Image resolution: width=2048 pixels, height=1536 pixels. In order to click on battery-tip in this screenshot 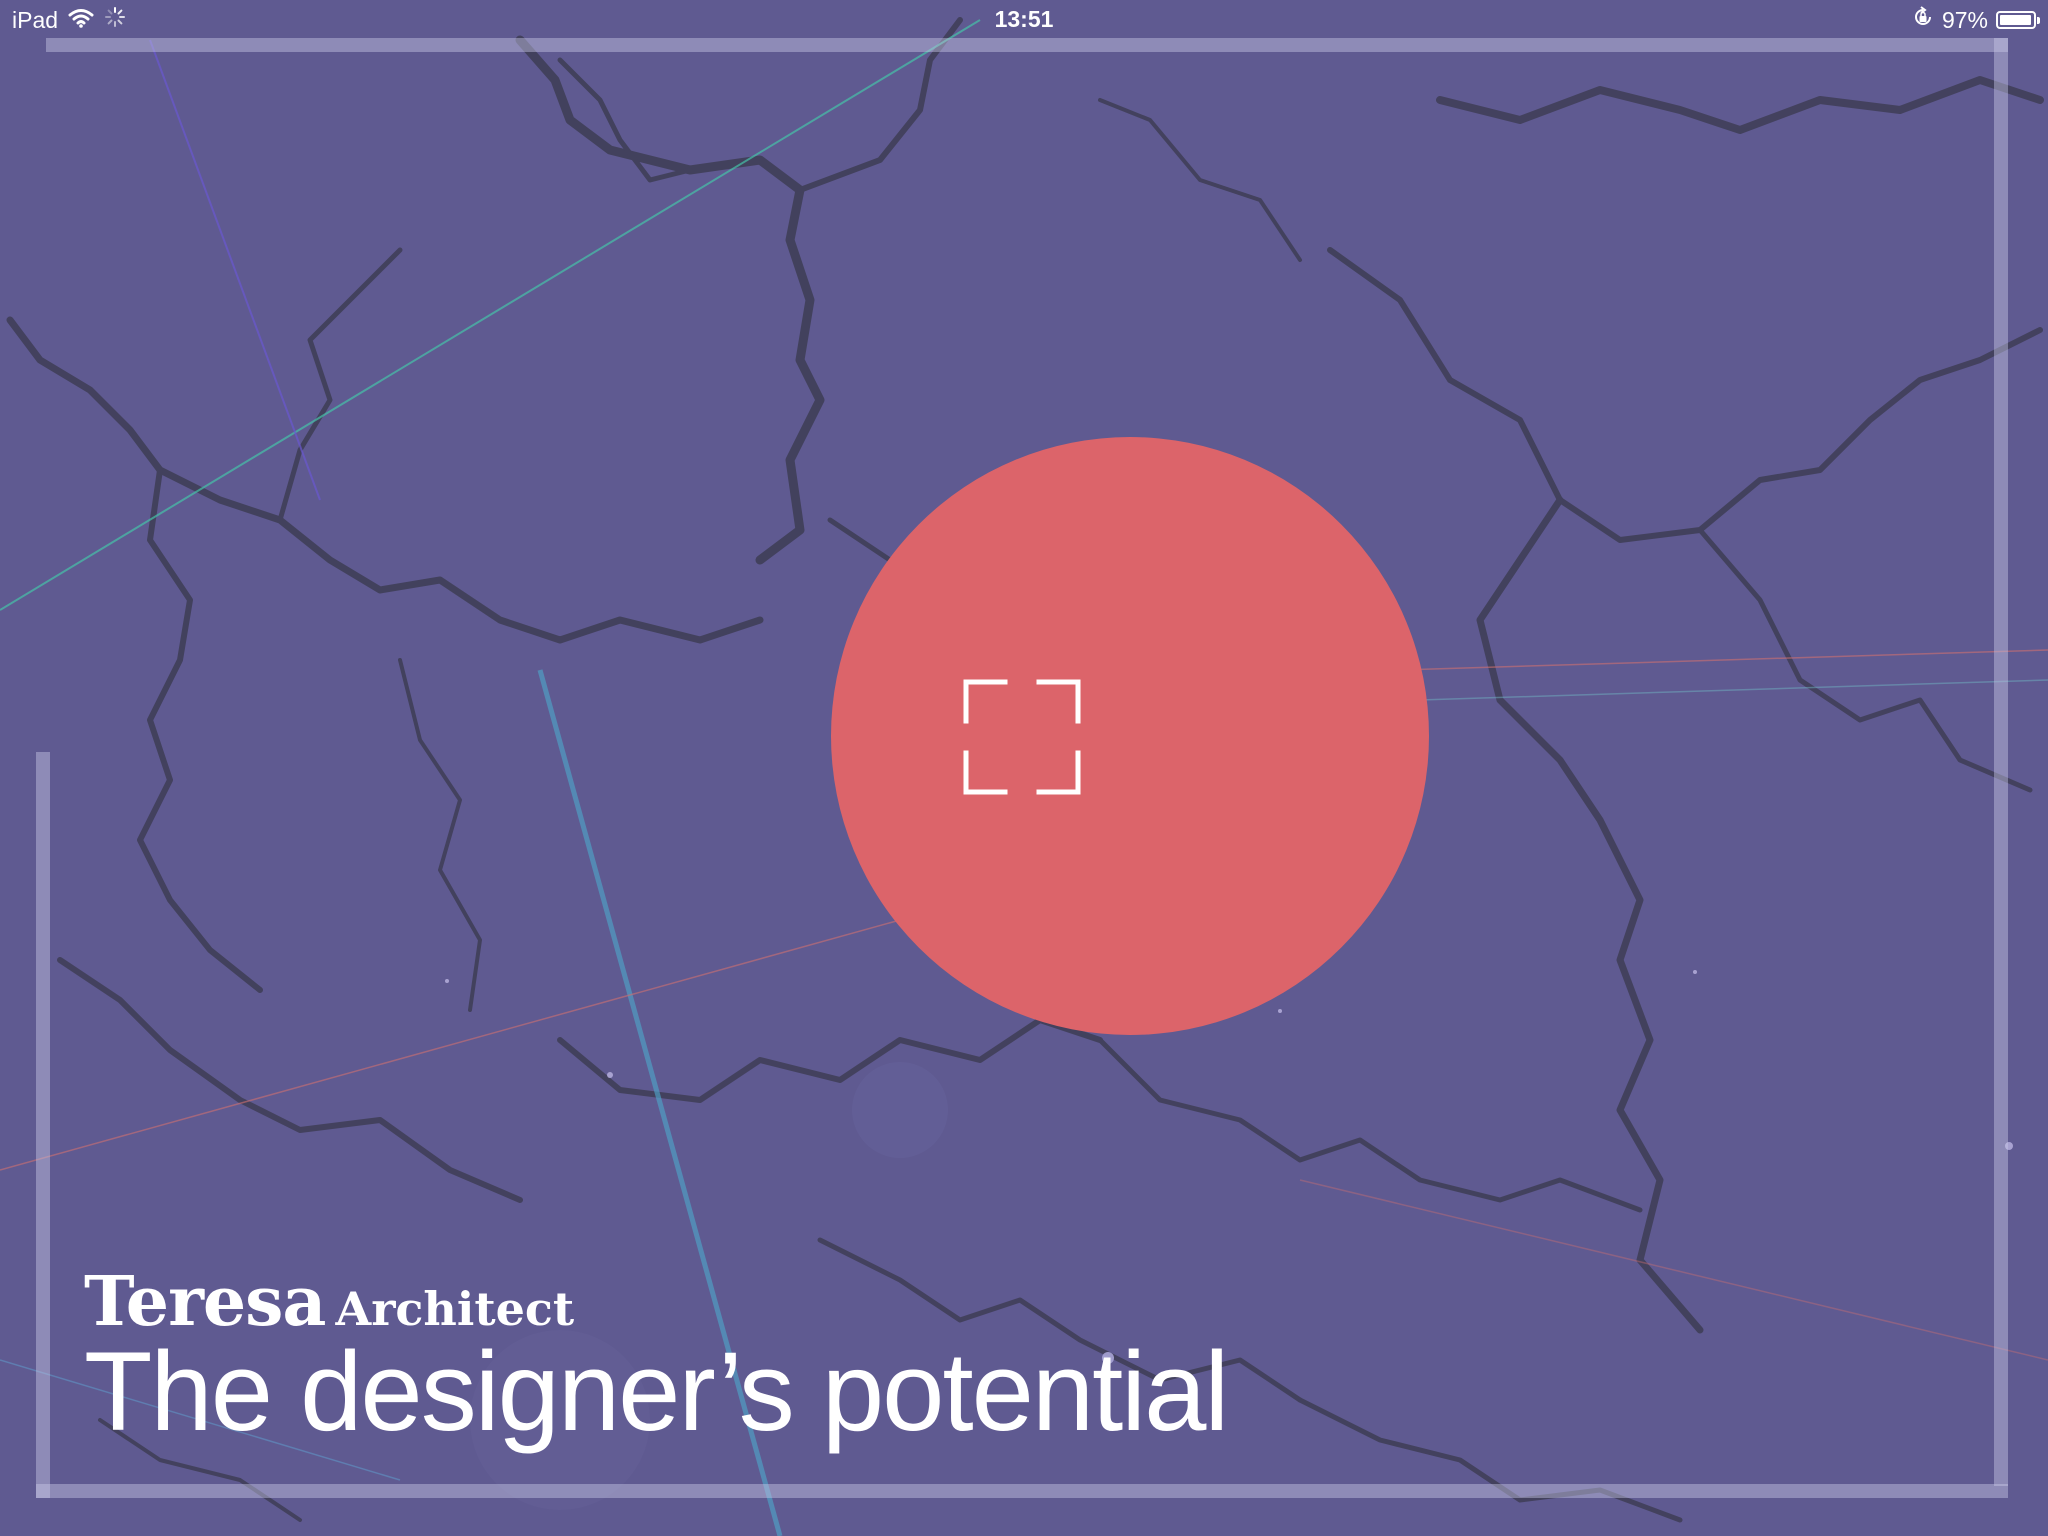, I will do `click(2038, 20)`.